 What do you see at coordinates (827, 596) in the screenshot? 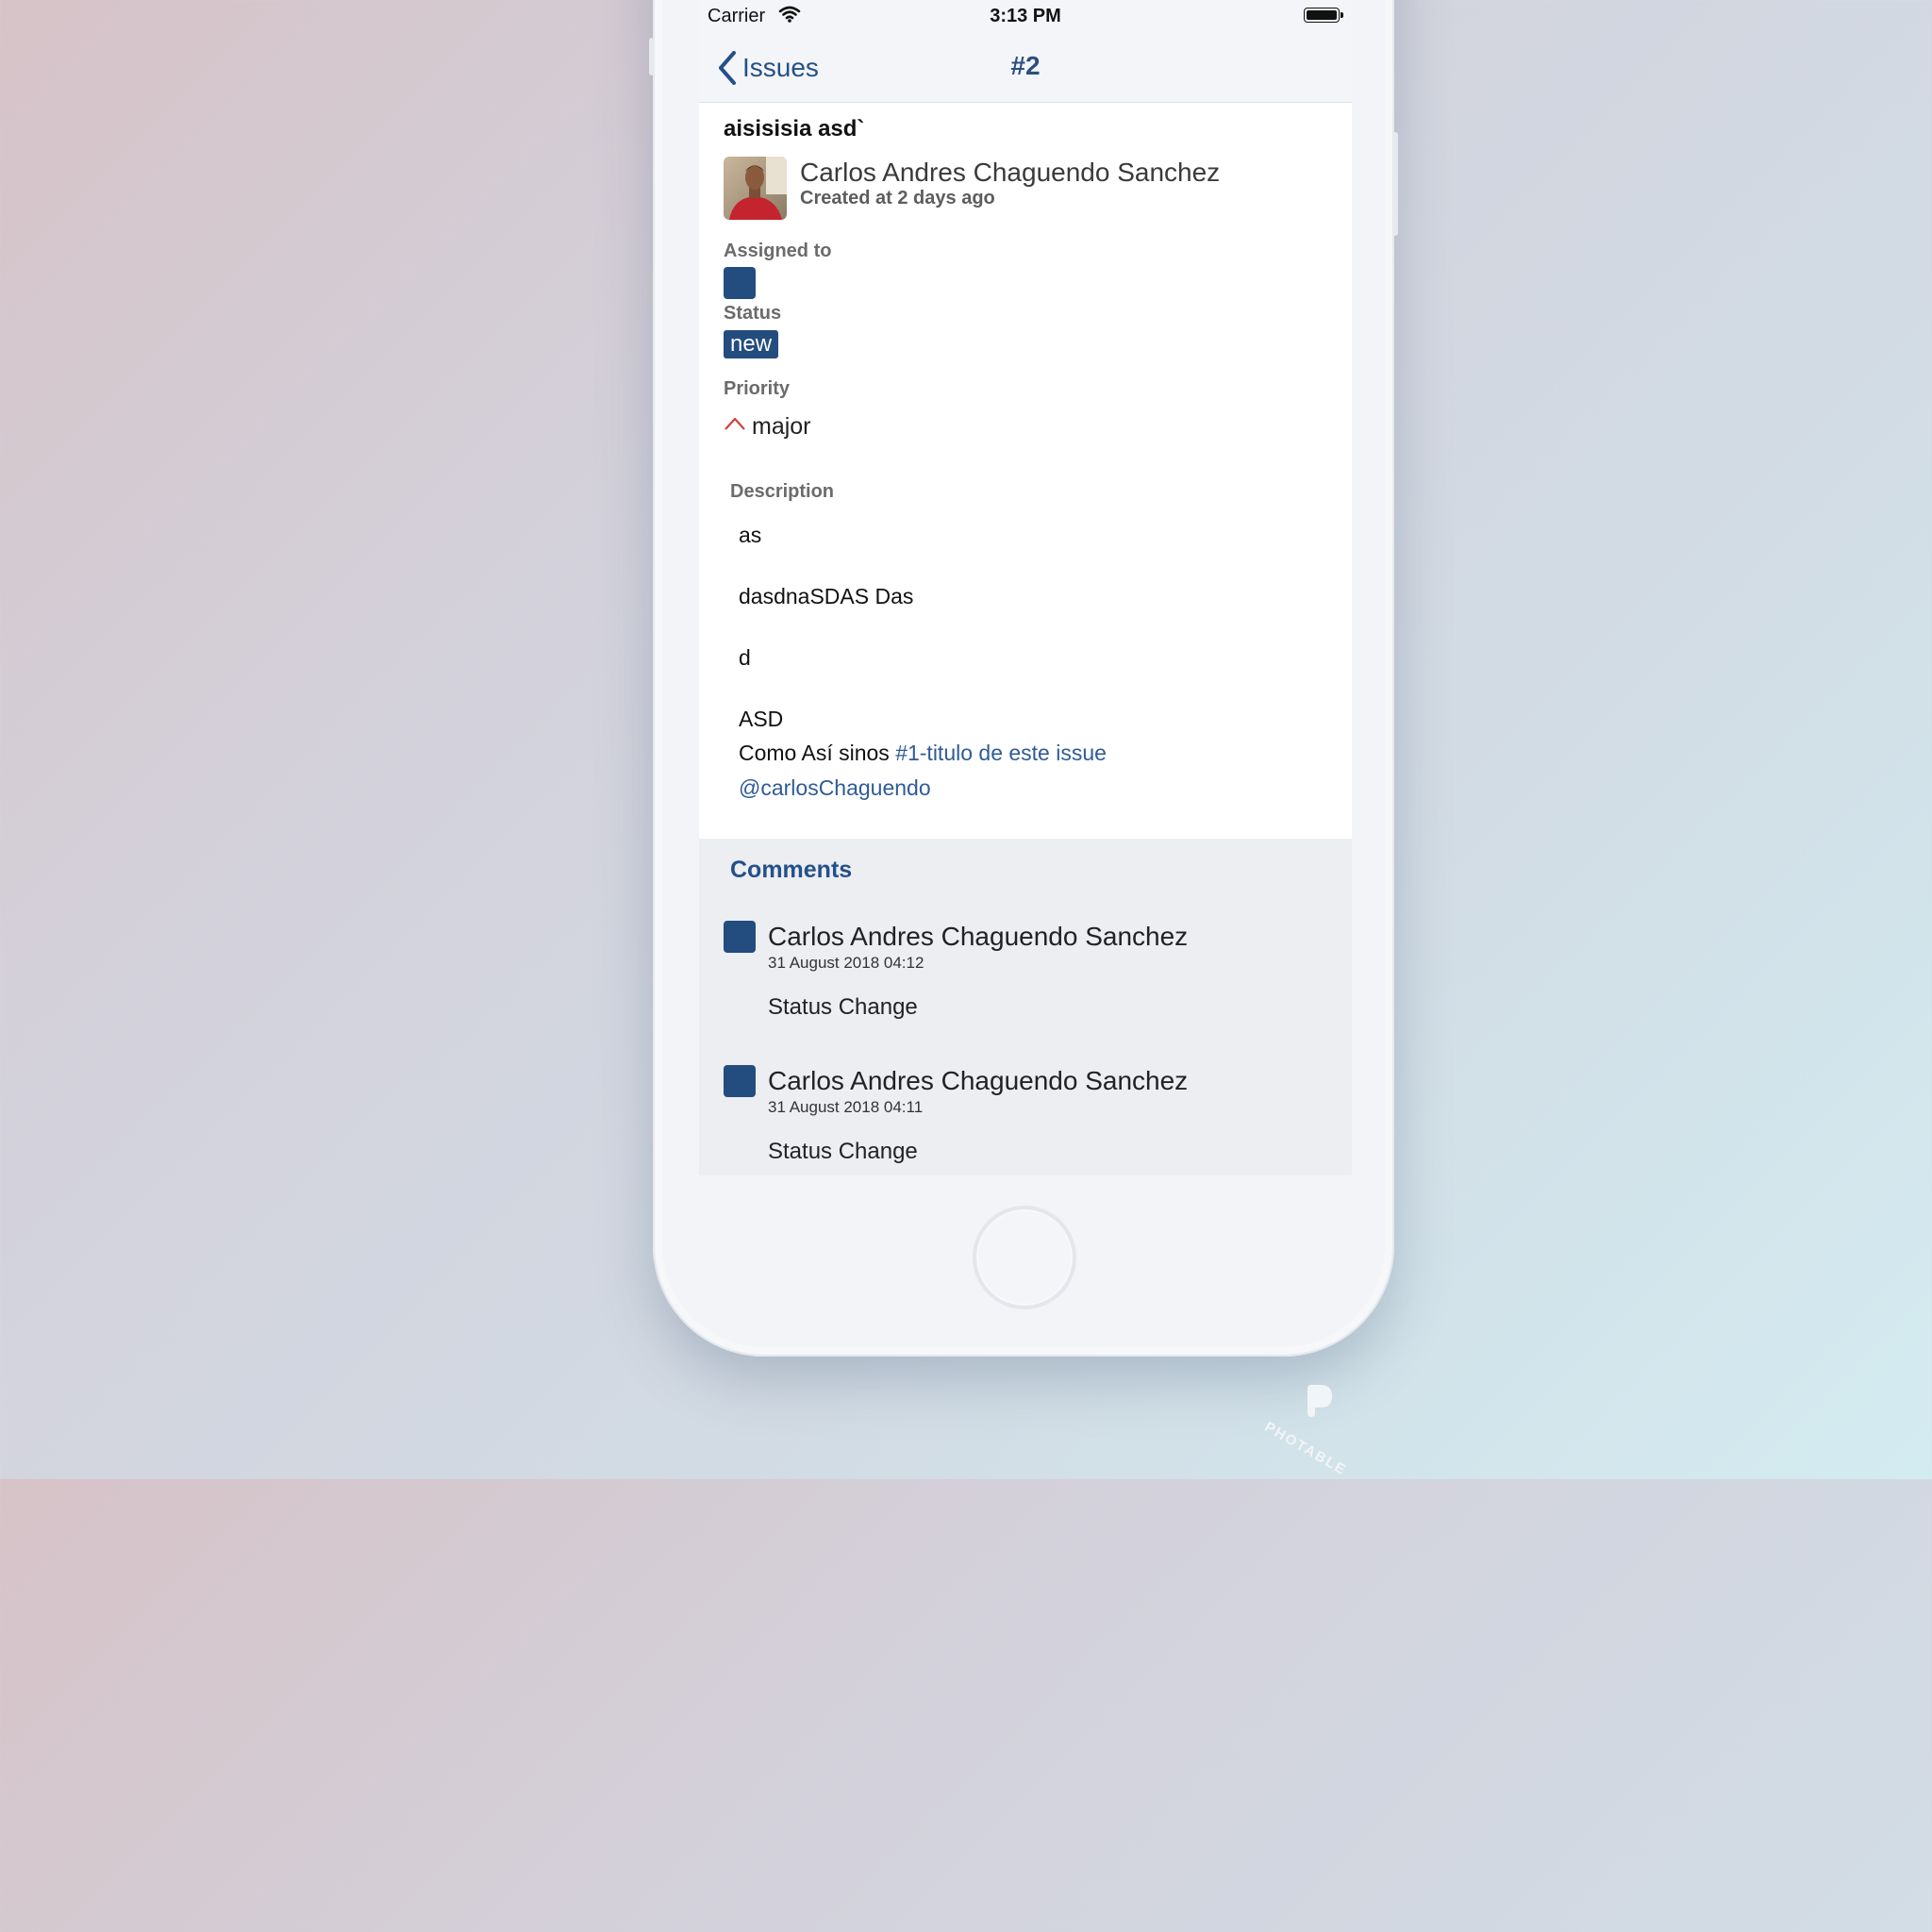
I see `description-line: dasdnaSDAS Das` at bounding box center [827, 596].